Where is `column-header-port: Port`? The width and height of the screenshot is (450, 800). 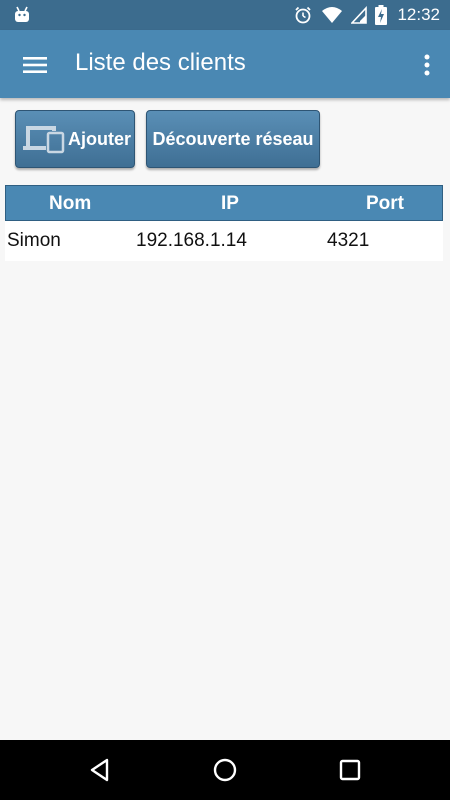 column-header-port: Port is located at coordinates (385, 203).